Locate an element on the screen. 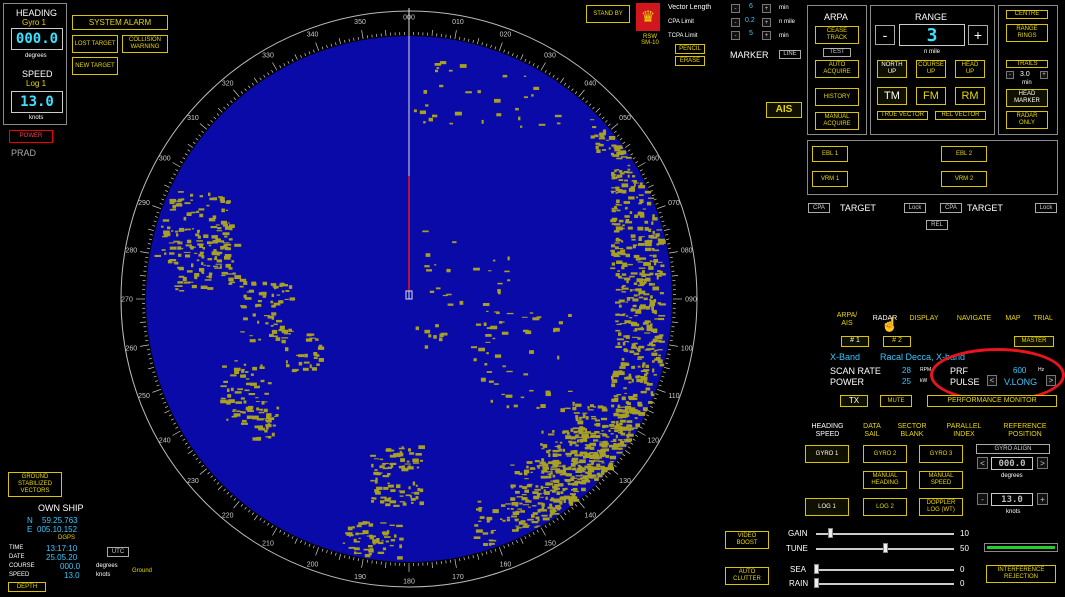 This screenshot has width=1065, height=597. head-marker-button: HEAD MARKER is located at coordinates (1027, 98).